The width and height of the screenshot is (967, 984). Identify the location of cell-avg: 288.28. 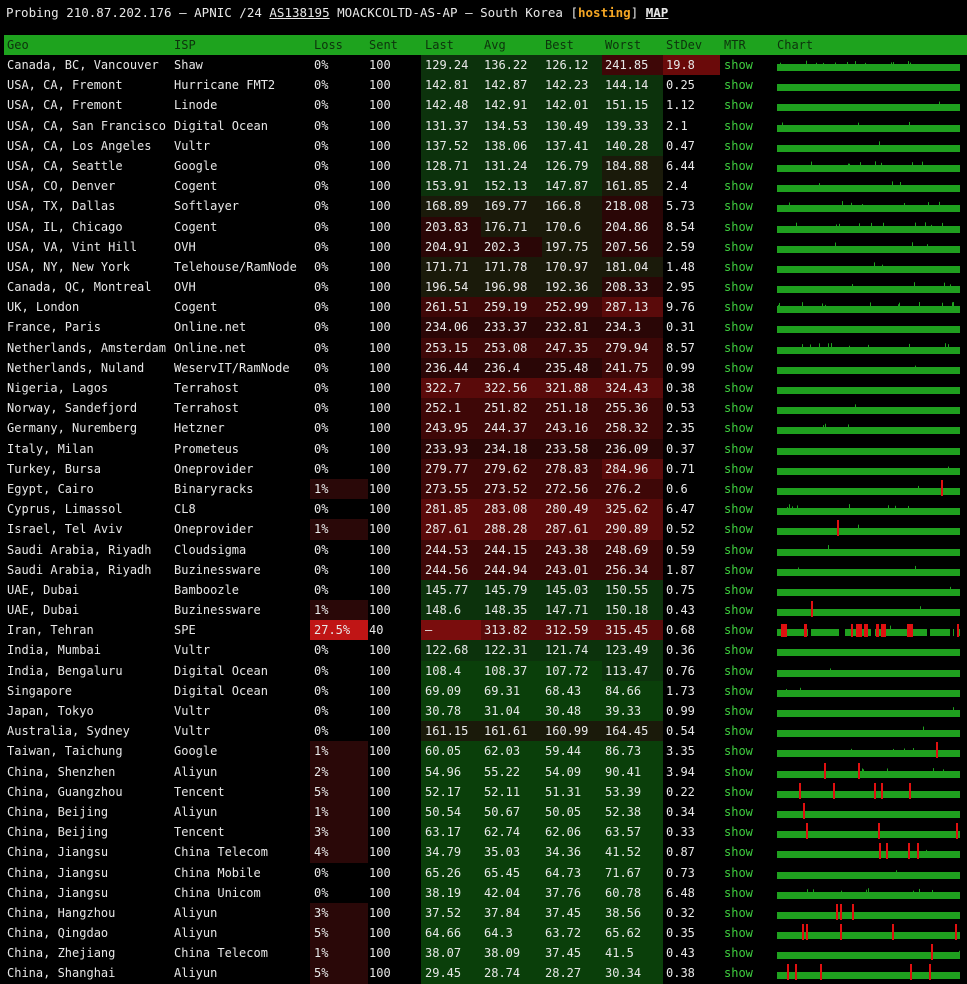
(511, 529).